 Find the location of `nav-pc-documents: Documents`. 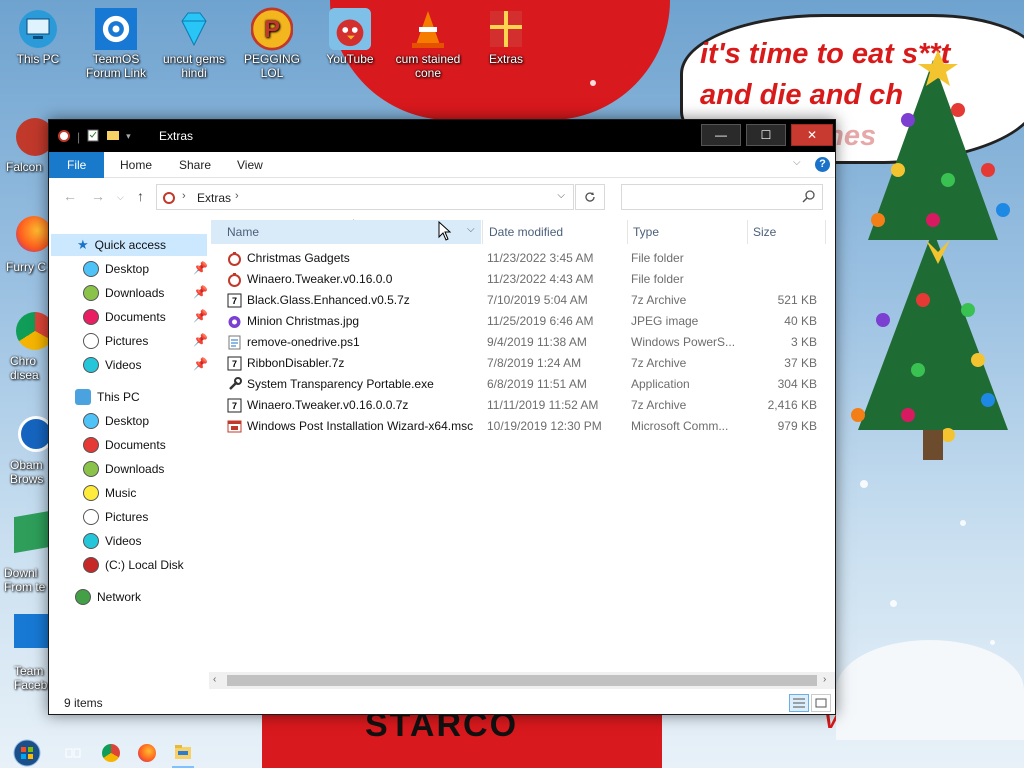

nav-pc-documents: Documents is located at coordinates (143, 445).